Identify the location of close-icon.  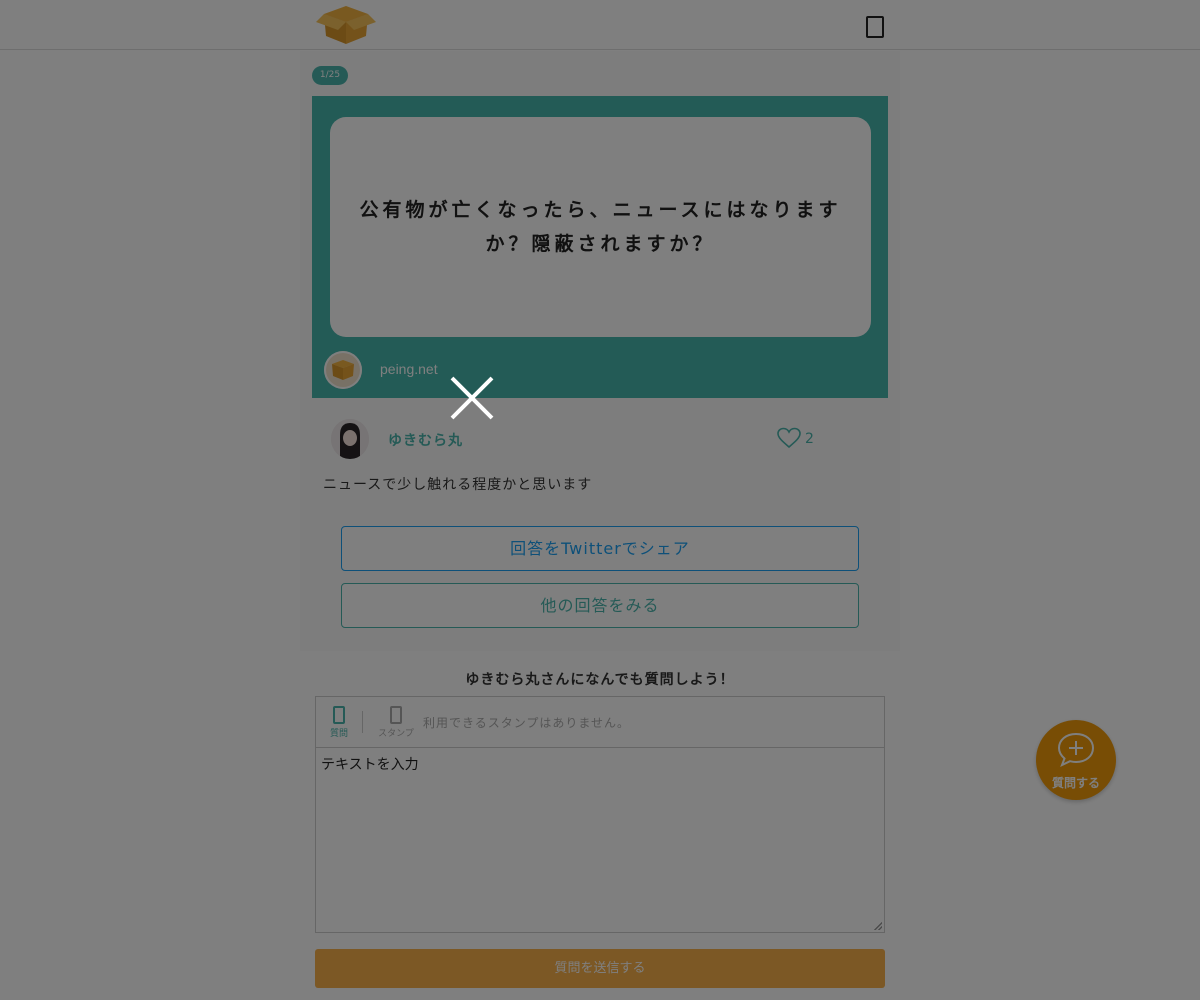
(472, 398).